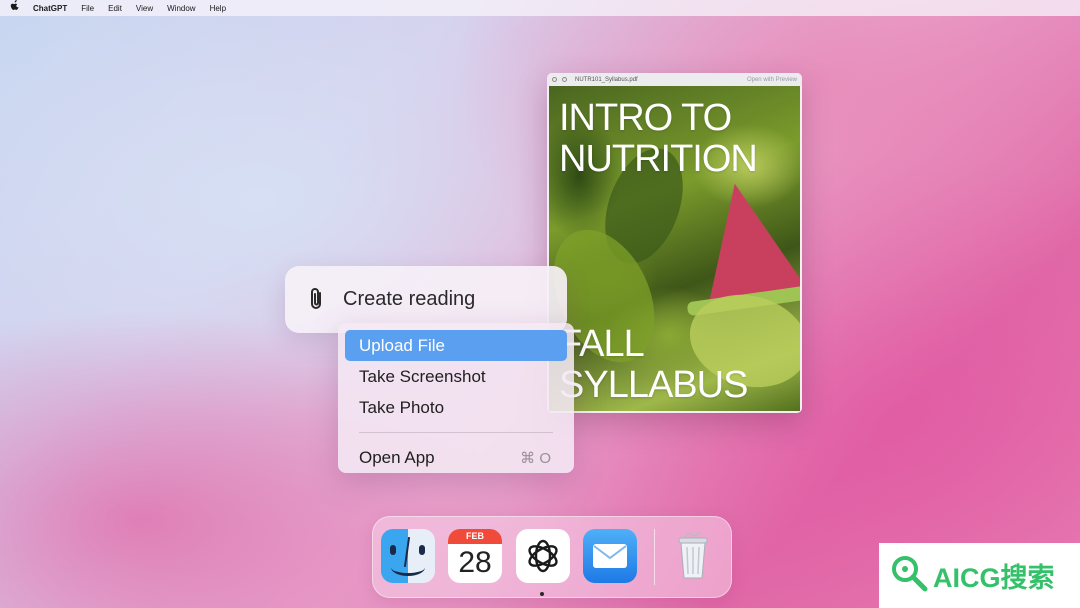 The width and height of the screenshot is (1080, 608). What do you see at coordinates (14, 8) in the screenshot?
I see `apple-logo-icon` at bounding box center [14, 8].